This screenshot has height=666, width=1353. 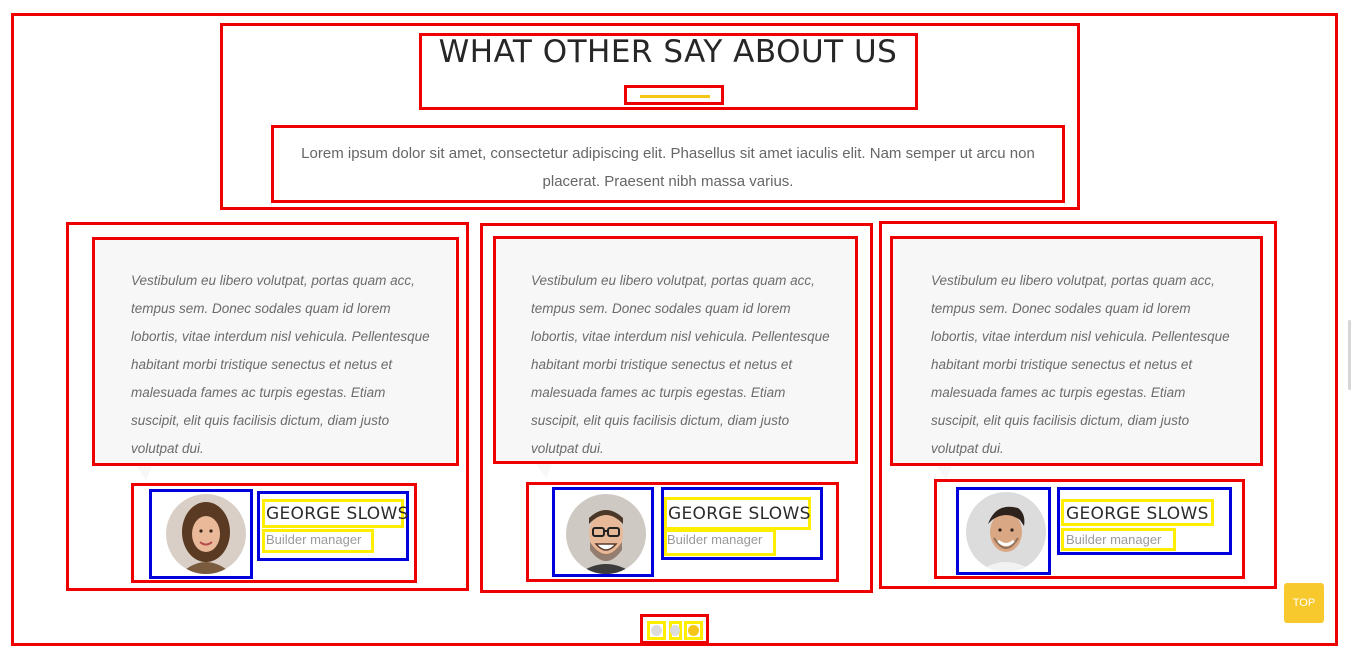 What do you see at coordinates (606, 534) in the screenshot?
I see `man-glasses-portrait-icon` at bounding box center [606, 534].